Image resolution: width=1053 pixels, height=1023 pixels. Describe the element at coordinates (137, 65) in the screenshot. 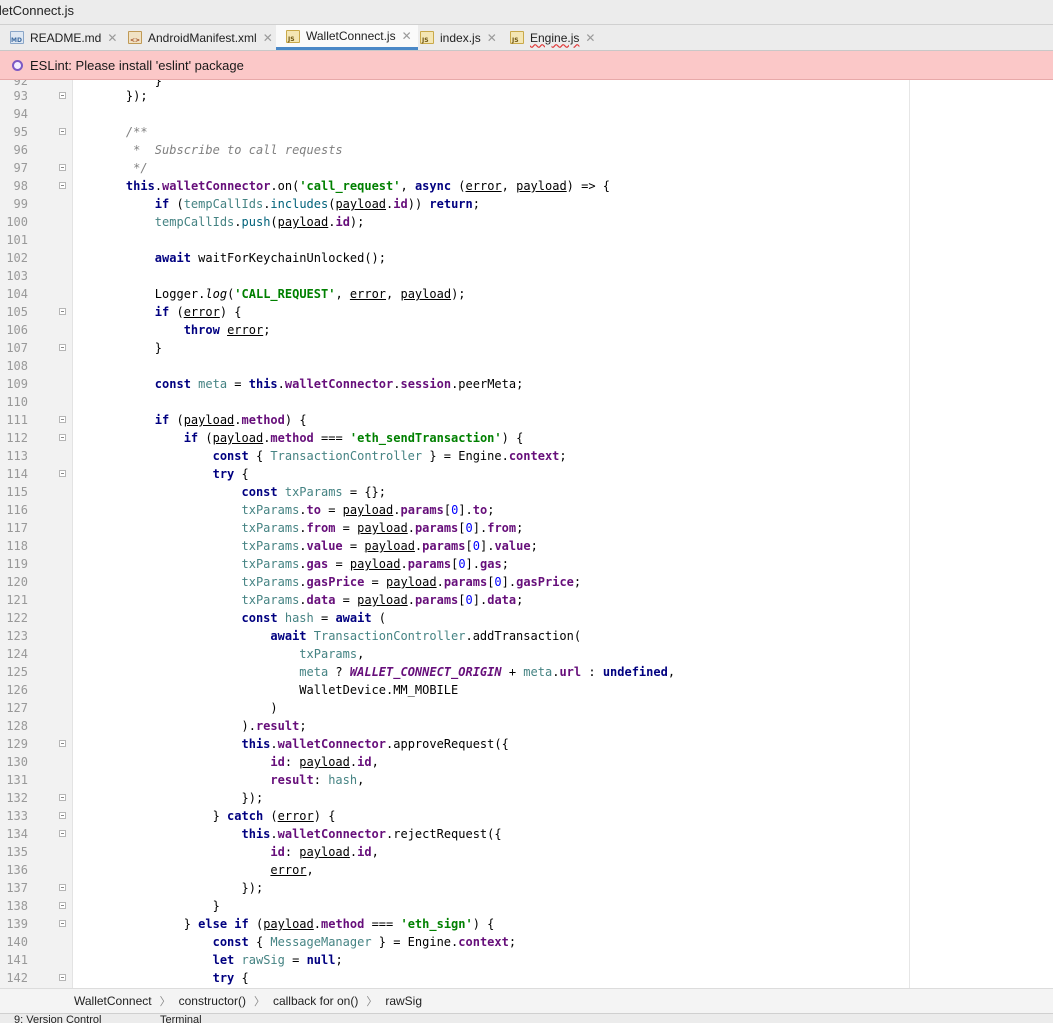

I see `banner-text: ESLint: Please install 'eslint' package` at that location.